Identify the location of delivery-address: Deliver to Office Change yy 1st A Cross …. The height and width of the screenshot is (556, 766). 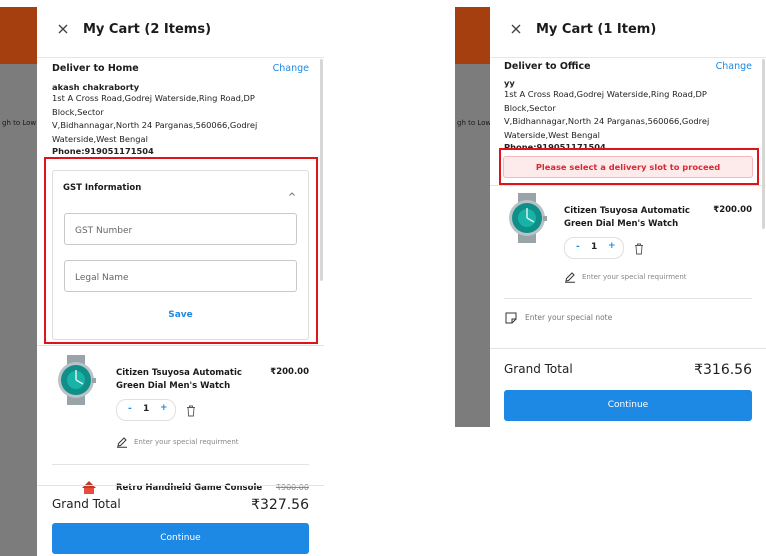
(628, 106).